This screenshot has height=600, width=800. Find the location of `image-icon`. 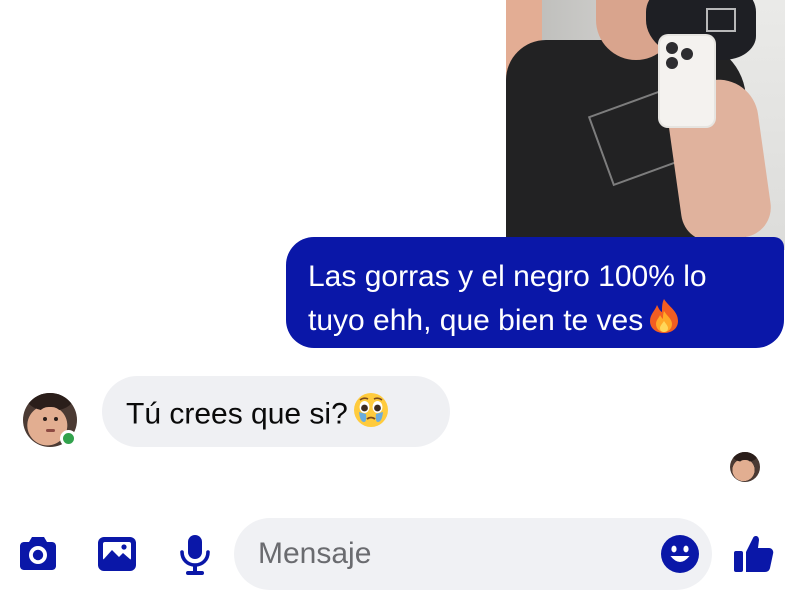

image-icon is located at coordinates (117, 554).